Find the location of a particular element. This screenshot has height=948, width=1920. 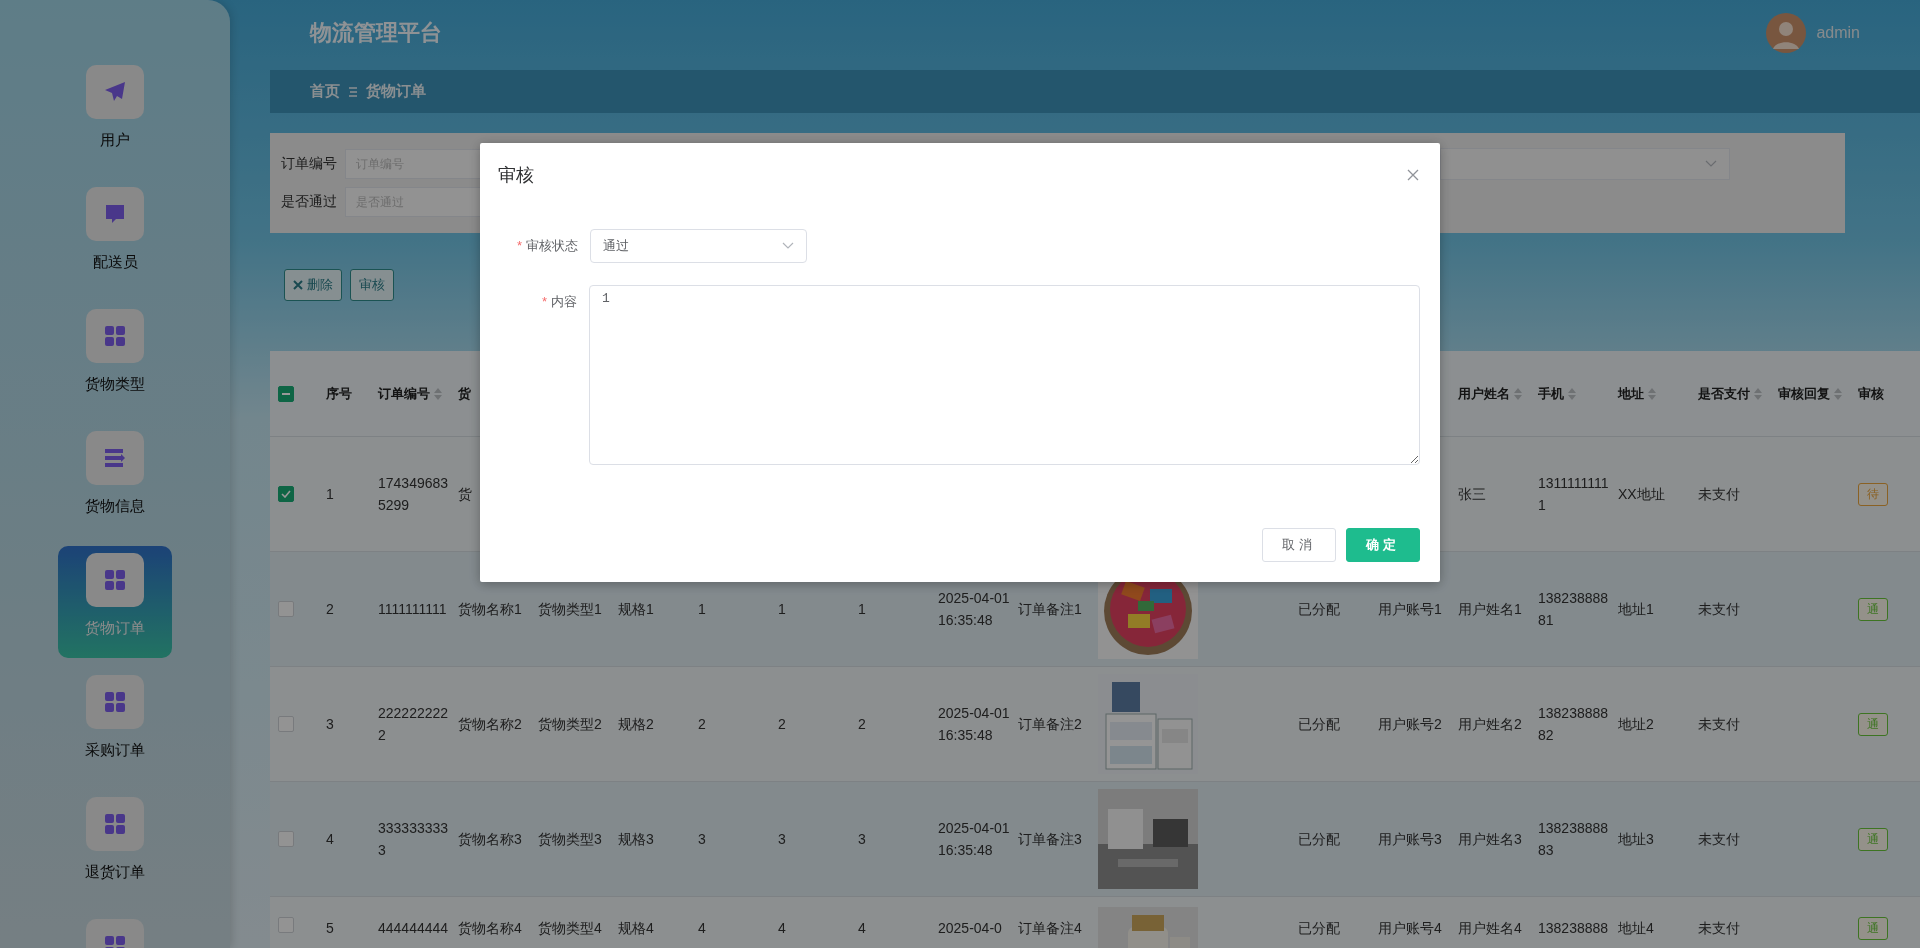

table-cell-text: 用户姓名1 is located at coordinates (1490, 609).